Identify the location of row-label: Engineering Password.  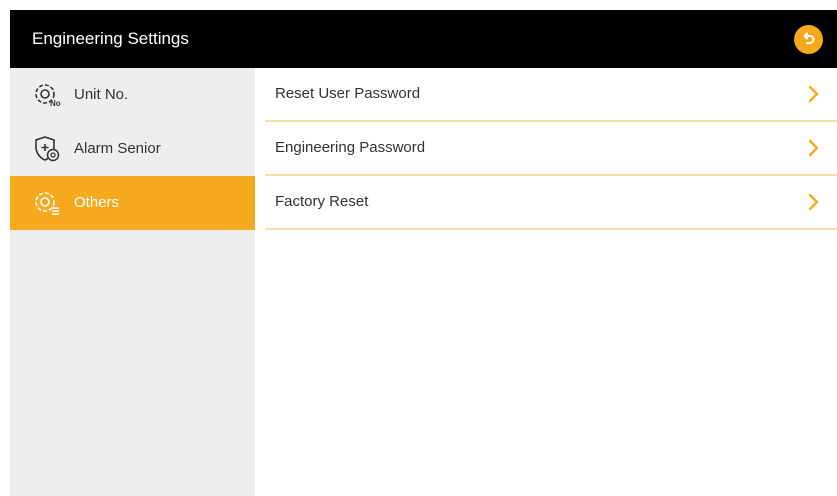
(350, 147).